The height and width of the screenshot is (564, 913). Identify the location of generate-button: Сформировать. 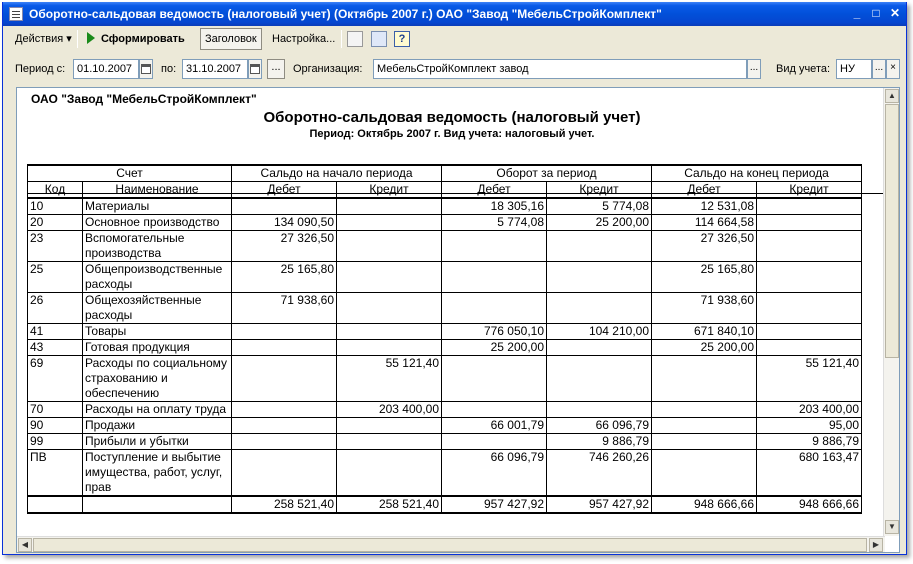
(136, 39).